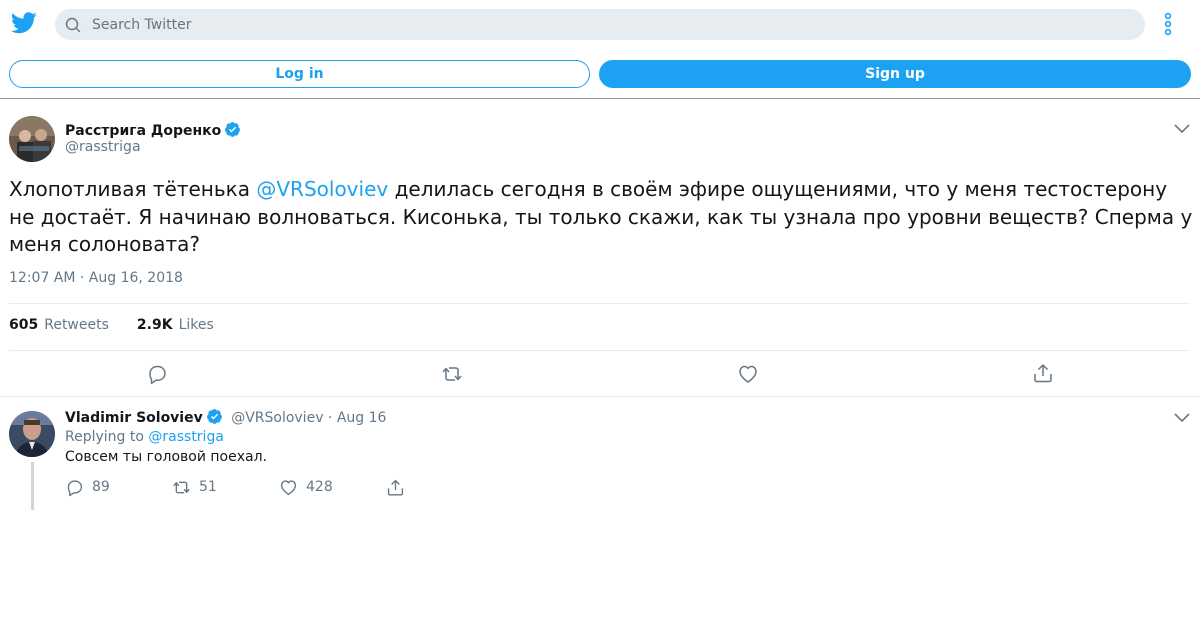 This screenshot has height=630, width=1200. Describe the element at coordinates (96, 278) in the screenshot. I see `tweet-timestamp: 12:07 AM · Aug 16, 2018` at that location.